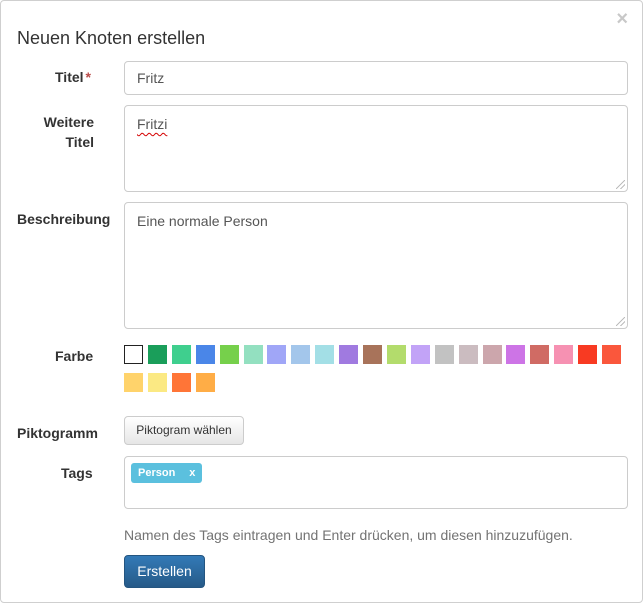 The width and height of the screenshot is (643, 603). What do you see at coordinates (74, 356) in the screenshot?
I see `color-label: Farbe` at bounding box center [74, 356].